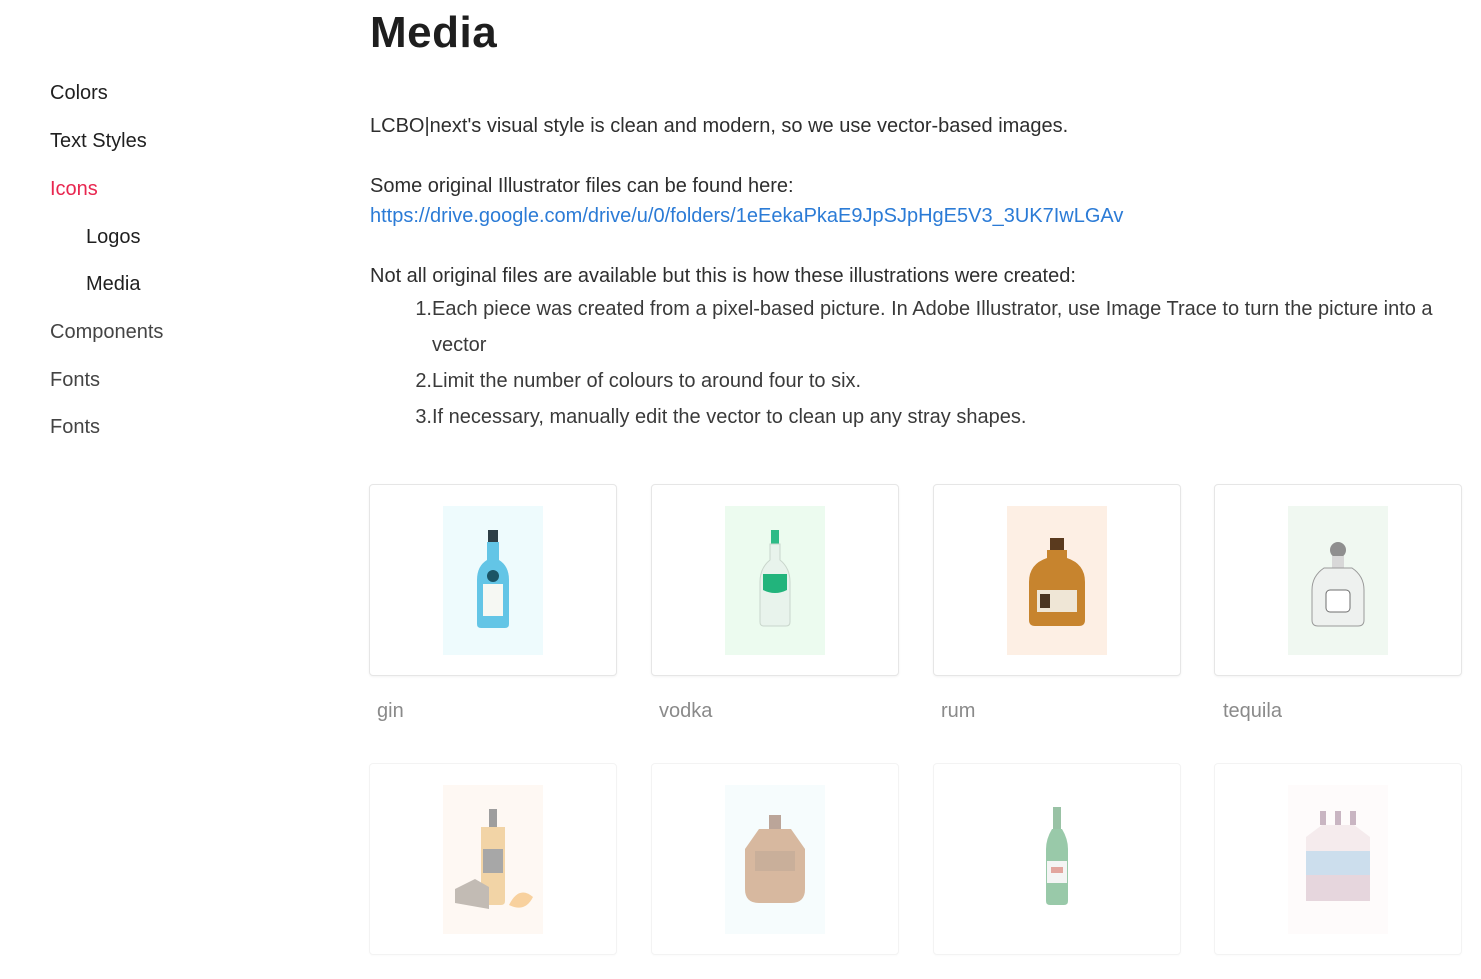 The width and height of the screenshot is (1481, 979). I want to click on page-title: Media, so click(434, 32).